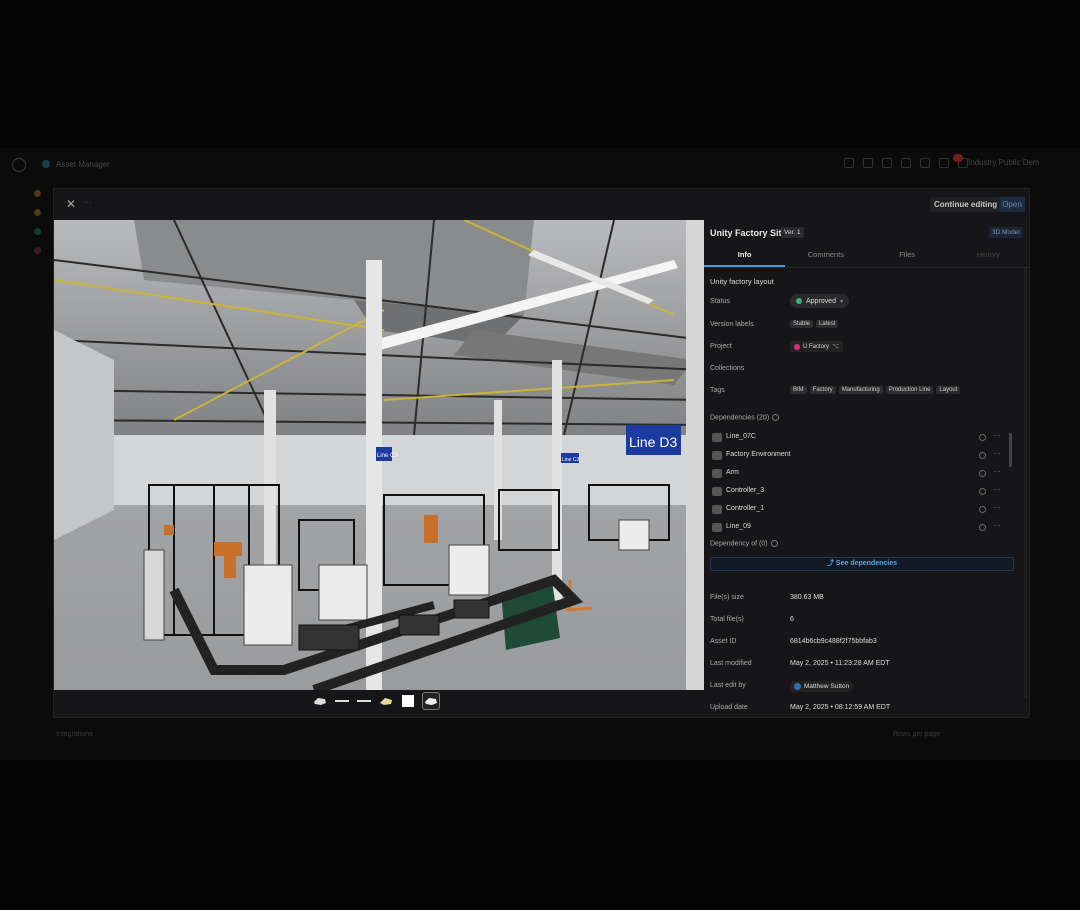 This screenshot has height=910, width=1080. I want to click on project-value: U Factory, so click(816, 346).